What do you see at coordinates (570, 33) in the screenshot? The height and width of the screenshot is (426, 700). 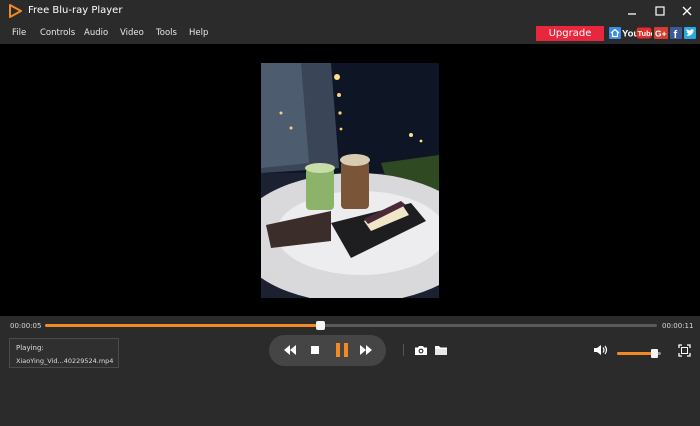 I see `upgrade-button: Upgrade` at bounding box center [570, 33].